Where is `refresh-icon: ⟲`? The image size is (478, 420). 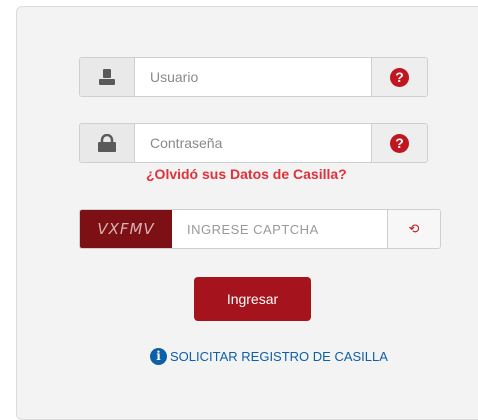 refresh-icon: ⟲ is located at coordinates (414, 228).